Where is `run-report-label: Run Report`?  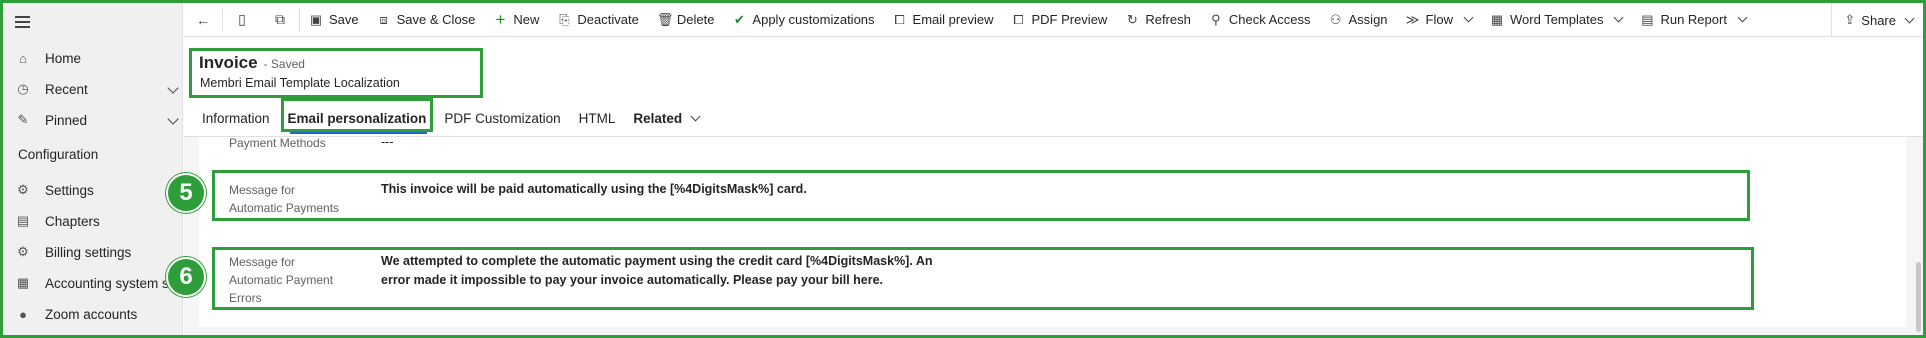
run-report-label: Run Report is located at coordinates (1693, 19).